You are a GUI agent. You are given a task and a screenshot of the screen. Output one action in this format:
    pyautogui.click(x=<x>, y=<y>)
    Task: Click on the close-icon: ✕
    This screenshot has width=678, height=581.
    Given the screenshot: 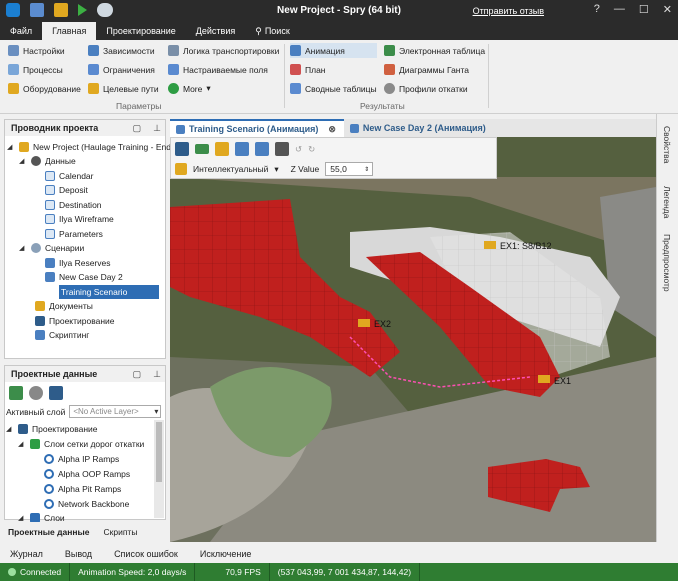 What is the action you would take?
    pyautogui.click(x=667, y=9)
    